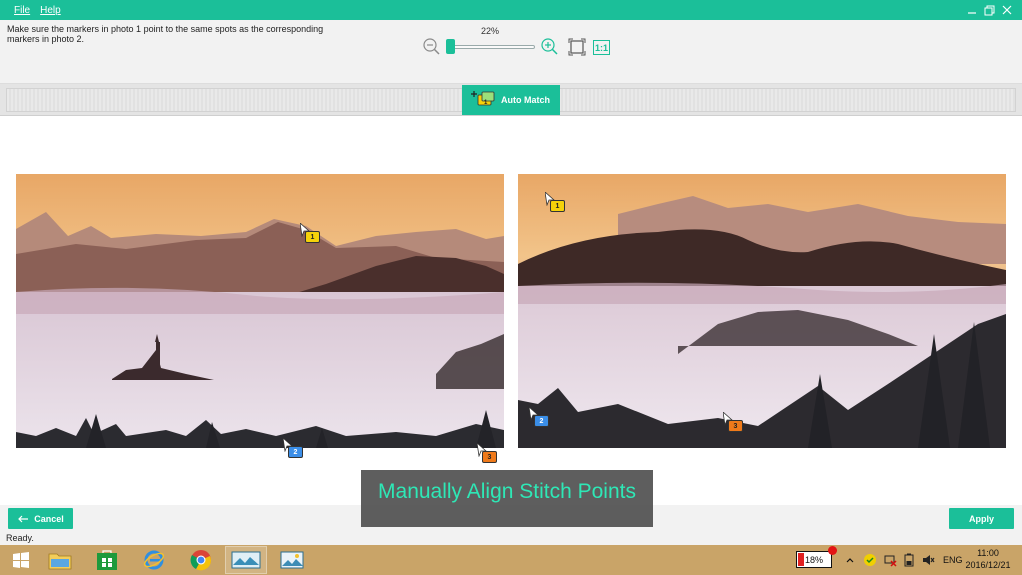 This screenshot has width=1022, height=575. What do you see at coordinates (832, 550) in the screenshot?
I see `notification-dot` at bounding box center [832, 550].